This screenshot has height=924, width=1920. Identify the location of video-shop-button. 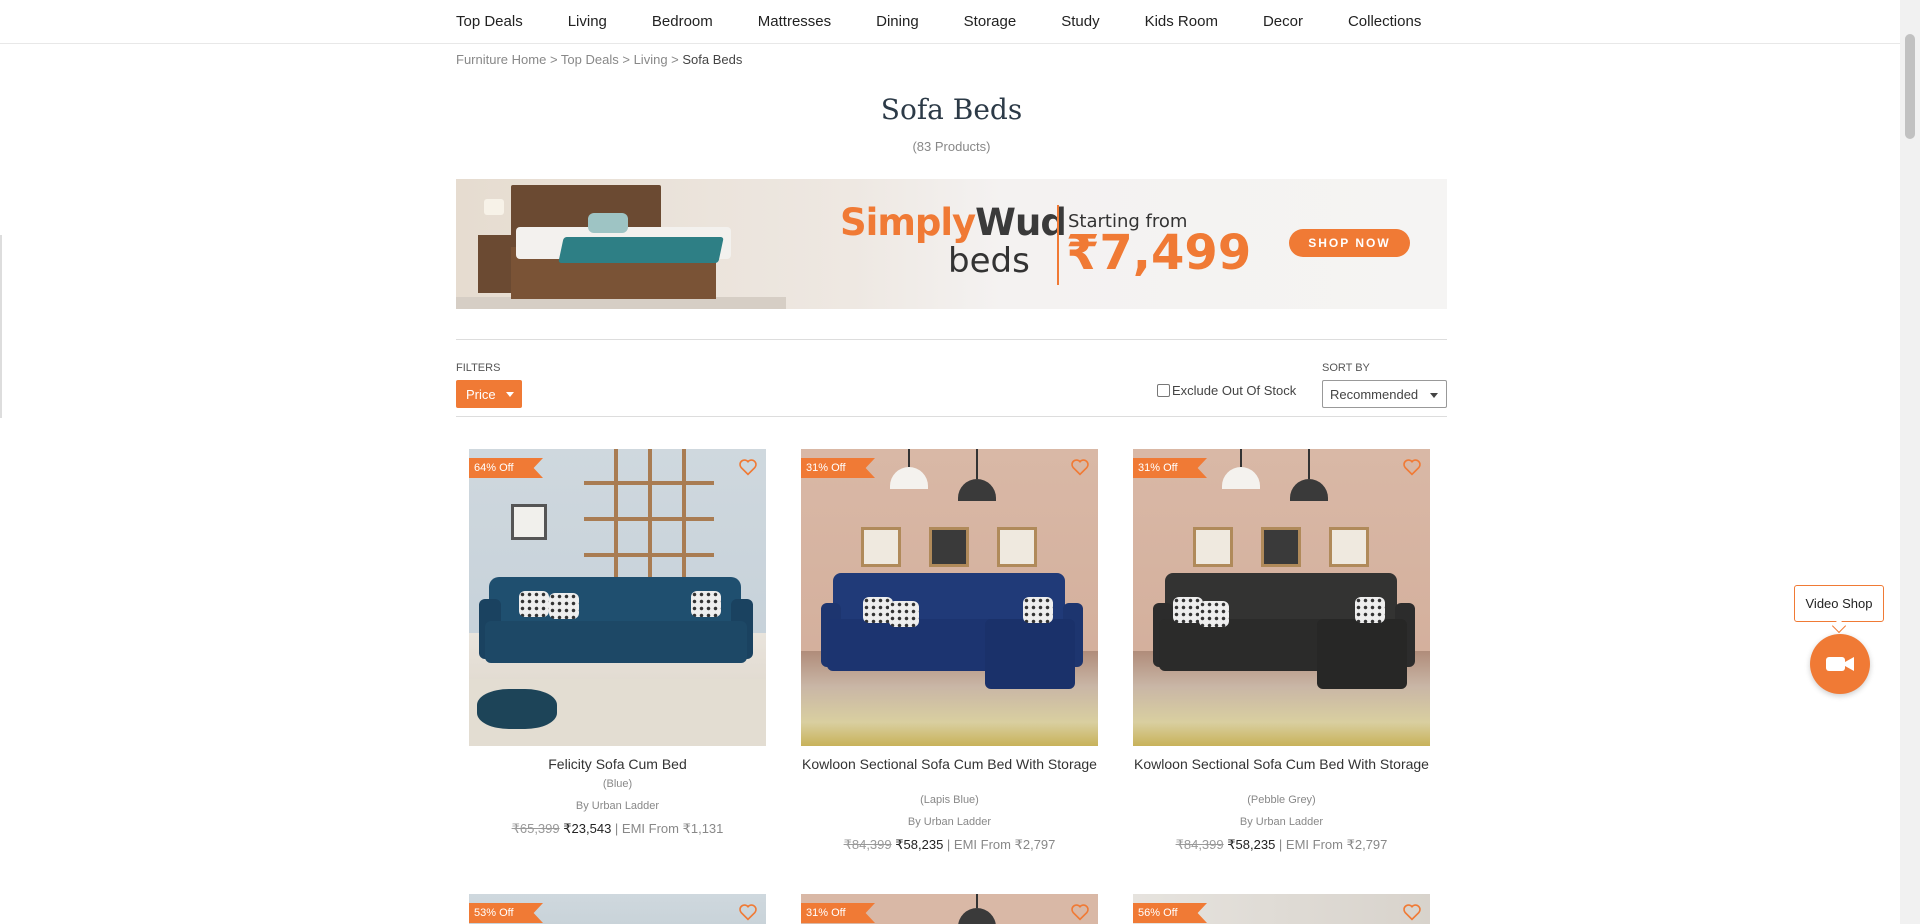
(1840, 664).